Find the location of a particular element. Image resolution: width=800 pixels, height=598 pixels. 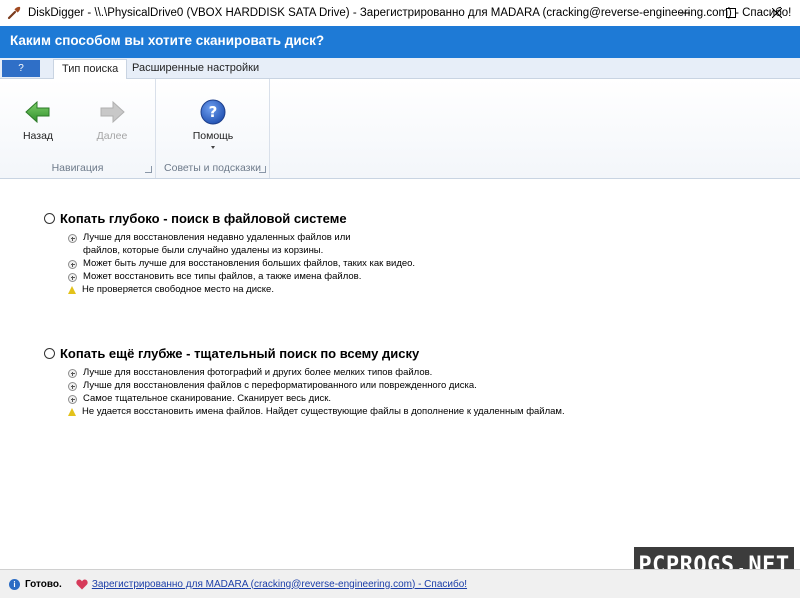

maximize-button is located at coordinates (731, 13).